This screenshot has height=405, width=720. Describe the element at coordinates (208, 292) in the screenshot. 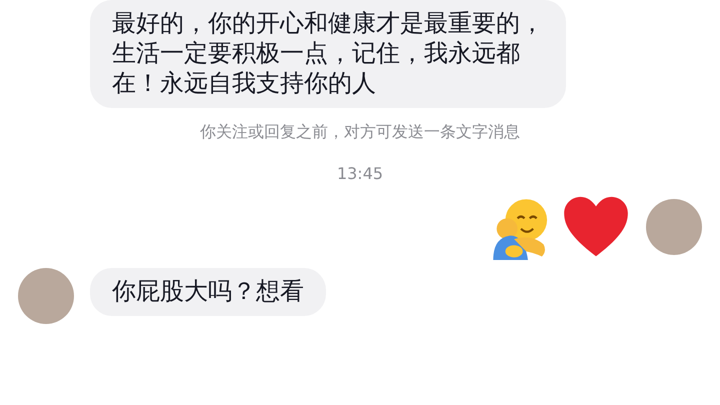

I see `message-bubble: 你屁股大吗？想看` at that location.